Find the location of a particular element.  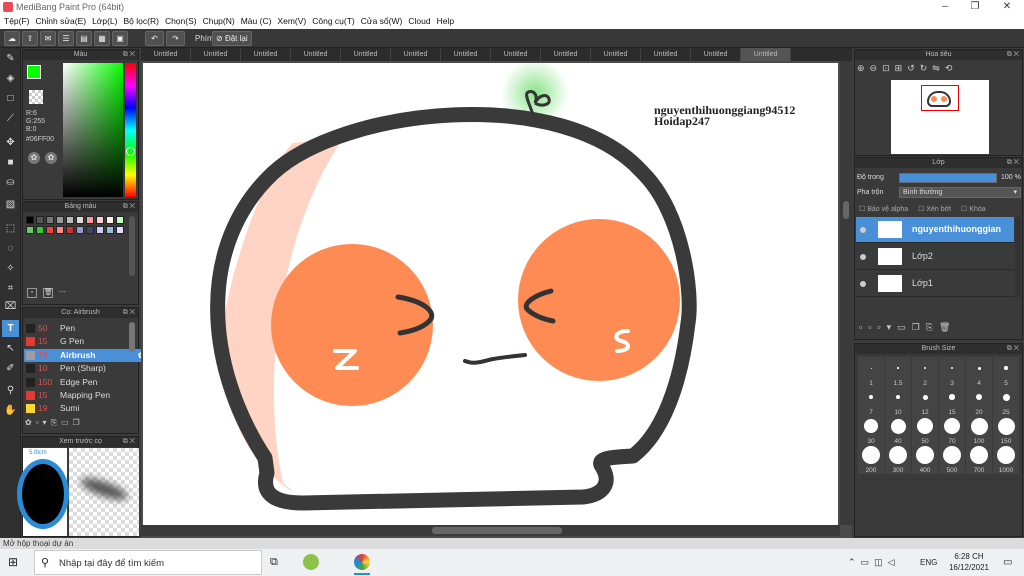

fit-icon: ⊡ is located at coordinates (888, 68).